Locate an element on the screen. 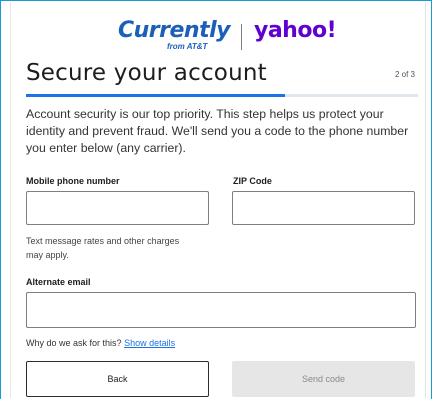  page-title: Secure your account is located at coordinates (146, 73).